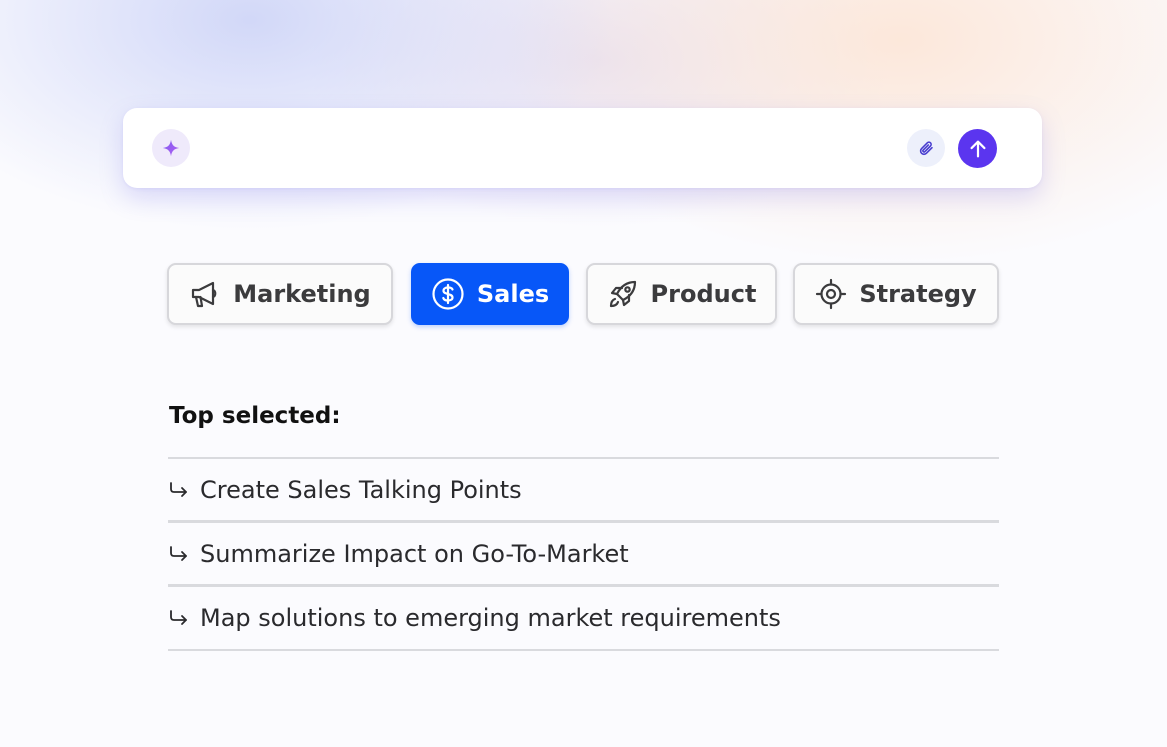 The width and height of the screenshot is (1167, 747). What do you see at coordinates (255, 416) in the screenshot?
I see `top-selected-heading: Top selected:` at bounding box center [255, 416].